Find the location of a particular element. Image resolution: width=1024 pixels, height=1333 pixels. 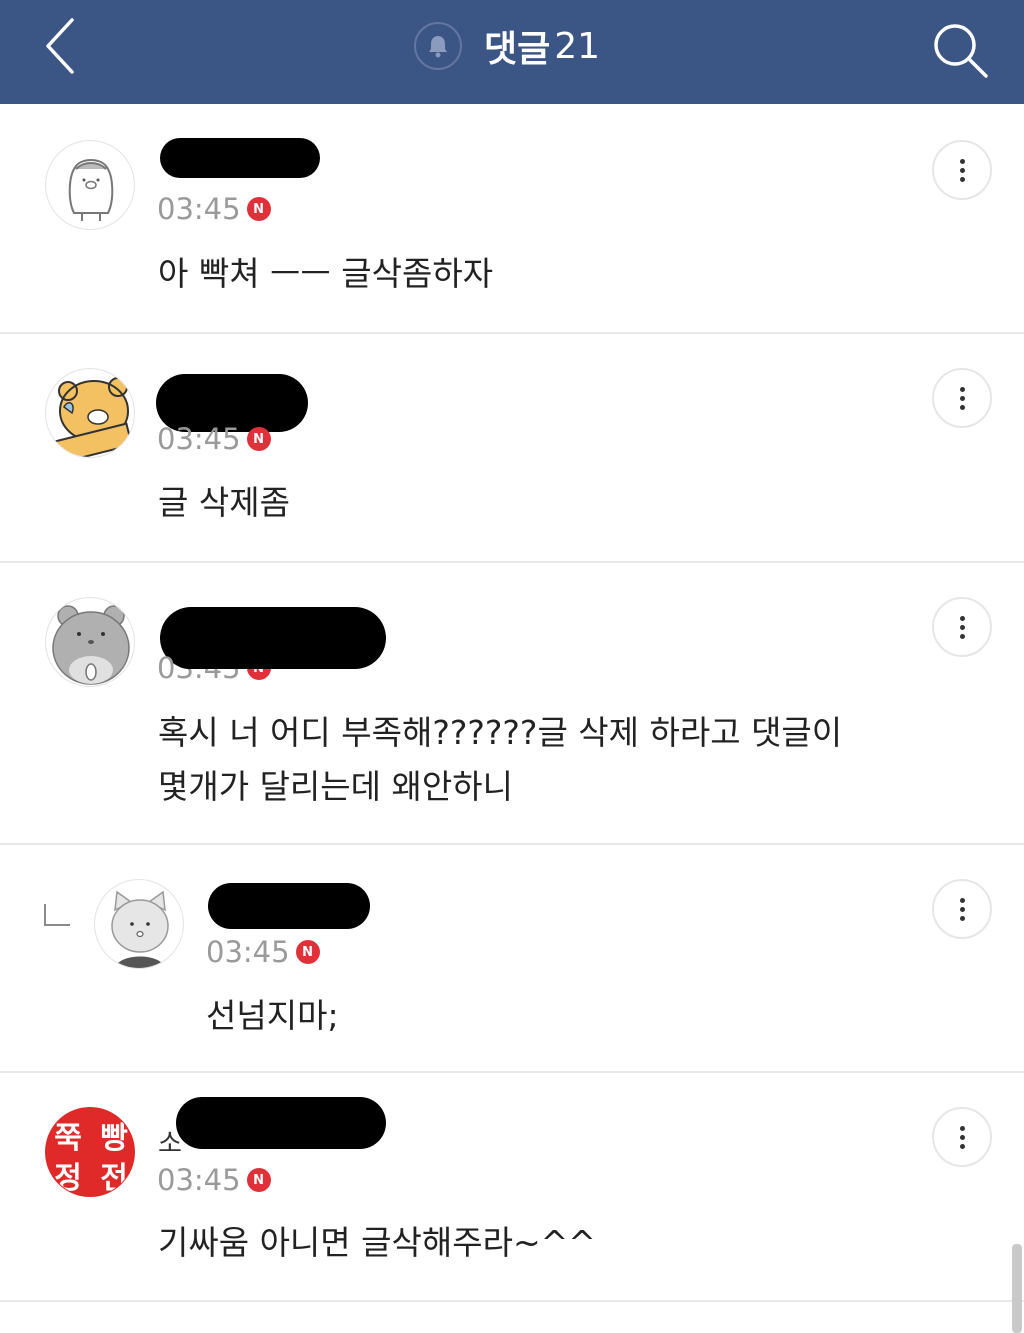

comment-text: 기싸움 아니면 글삭해주라~^^ is located at coordinates (377, 1242).